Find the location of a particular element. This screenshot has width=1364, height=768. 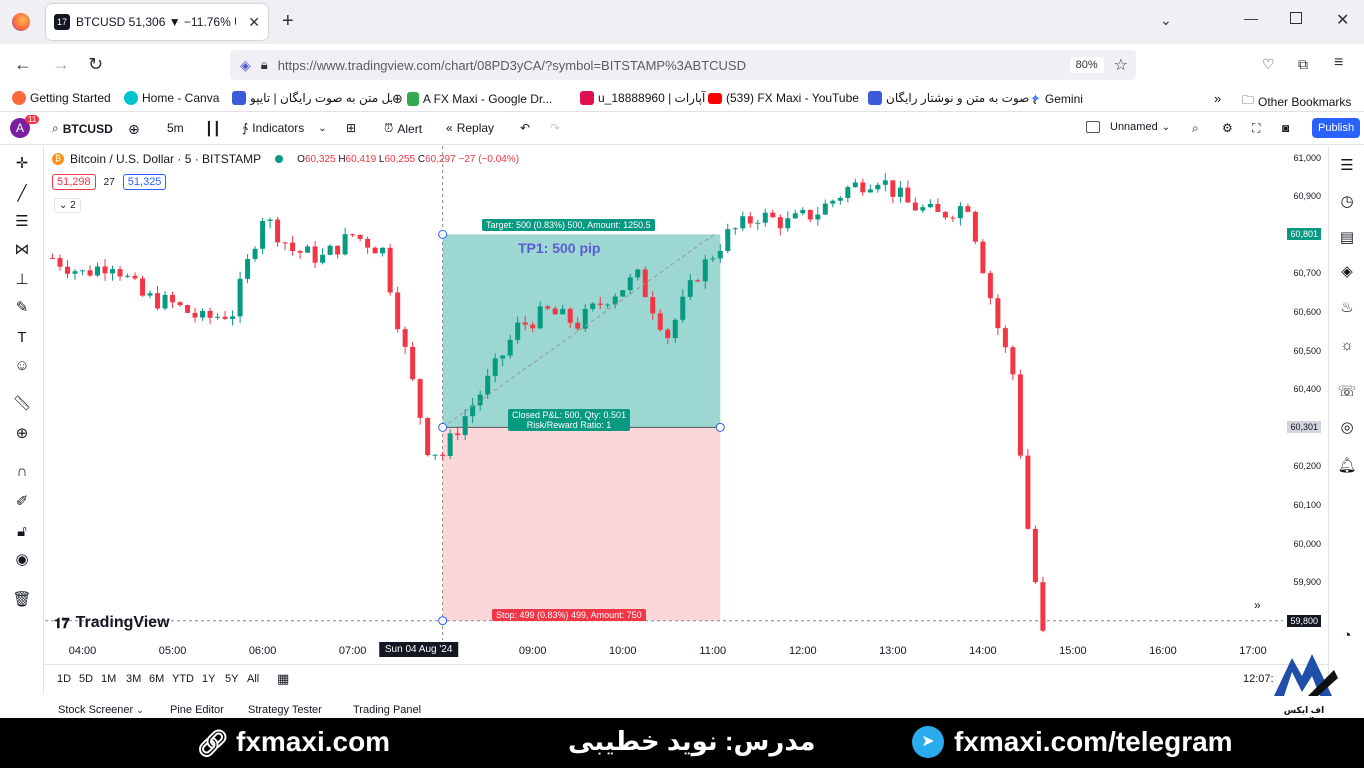

templates-icon: ⊞ is located at coordinates (351, 128).